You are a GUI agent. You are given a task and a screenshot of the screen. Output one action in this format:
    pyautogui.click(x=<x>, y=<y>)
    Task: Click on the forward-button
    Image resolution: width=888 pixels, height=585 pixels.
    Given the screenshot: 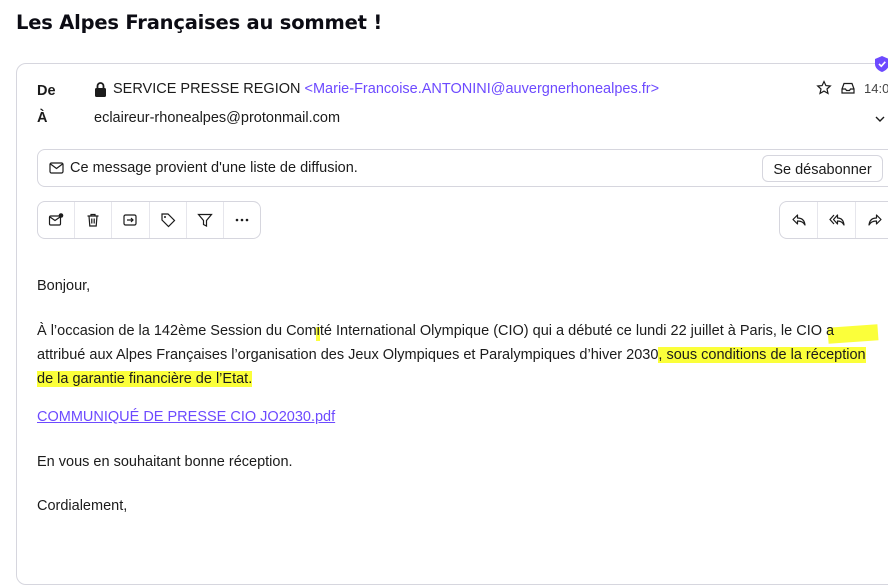 What is the action you would take?
    pyautogui.click(x=872, y=220)
    